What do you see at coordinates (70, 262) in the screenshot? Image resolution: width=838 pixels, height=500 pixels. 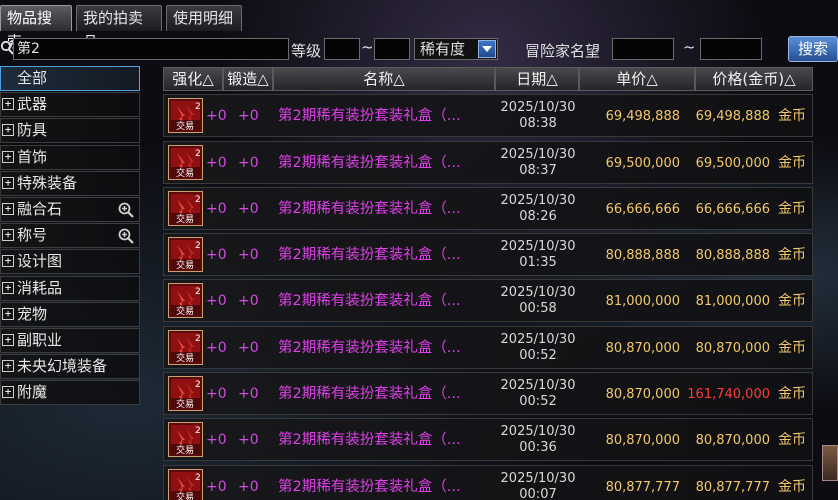 I see `sidebar-item: + 设计图` at bounding box center [70, 262].